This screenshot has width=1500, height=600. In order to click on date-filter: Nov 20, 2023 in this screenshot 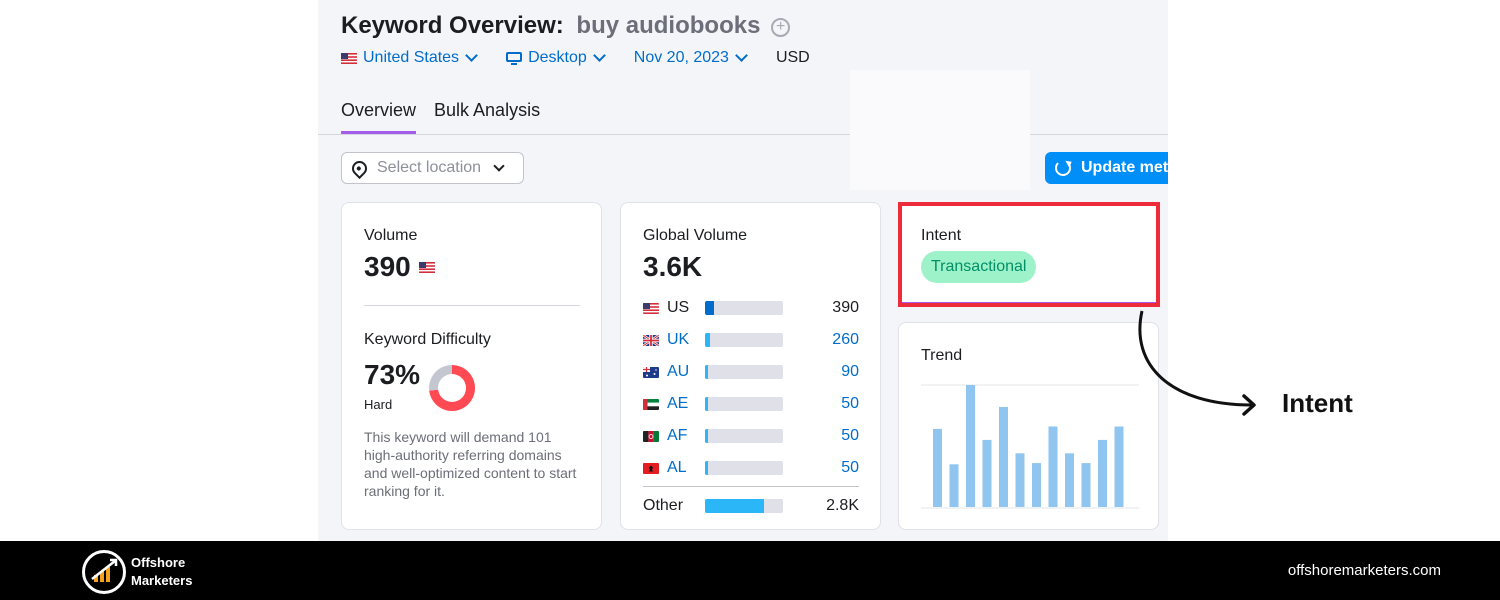, I will do `click(690, 58)`.